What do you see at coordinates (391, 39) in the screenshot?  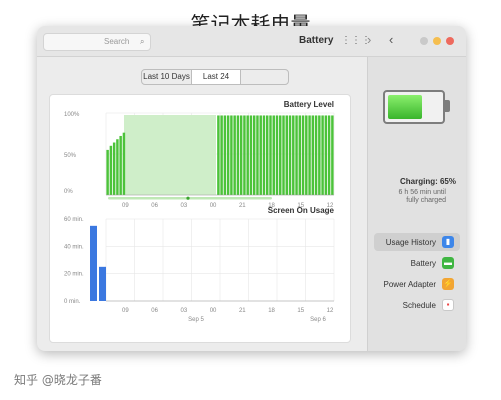 I see `chevron-left-icon: ‹` at bounding box center [391, 39].